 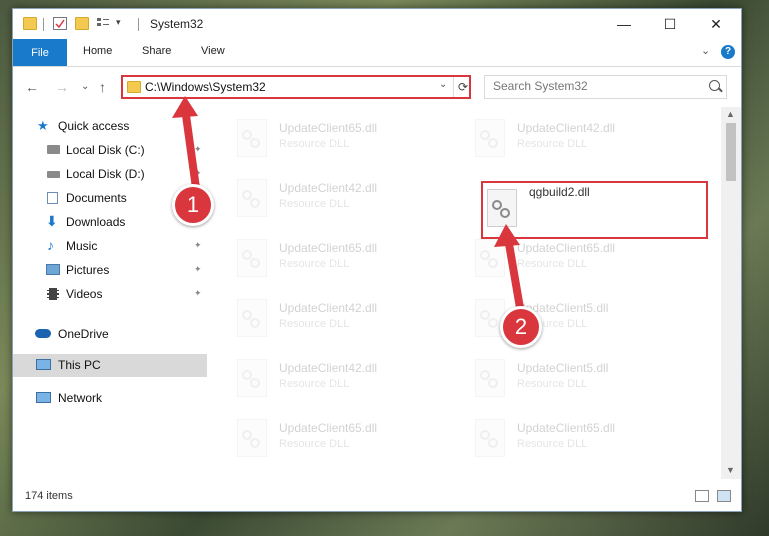 I want to click on tab-home: Home, so click(x=97, y=51).